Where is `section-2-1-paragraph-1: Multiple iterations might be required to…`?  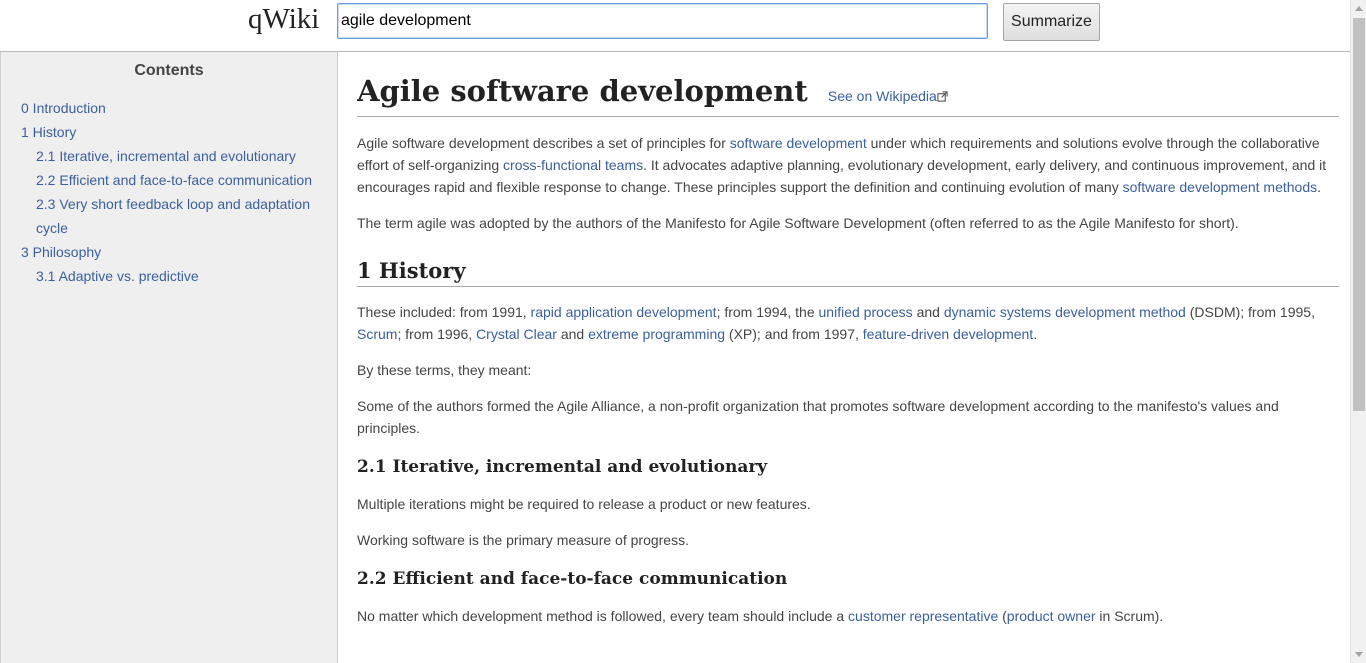
section-2-1-paragraph-1: Multiple iterations might be required to… is located at coordinates (584, 504).